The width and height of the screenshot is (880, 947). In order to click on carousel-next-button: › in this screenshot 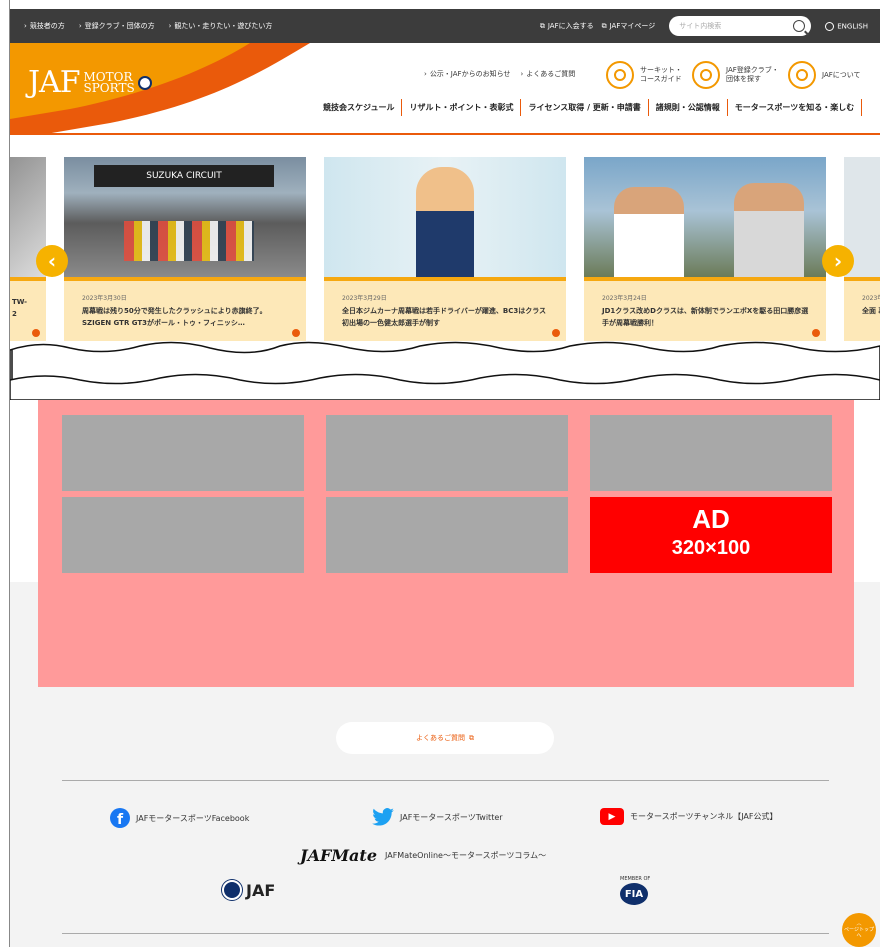, I will do `click(838, 261)`.